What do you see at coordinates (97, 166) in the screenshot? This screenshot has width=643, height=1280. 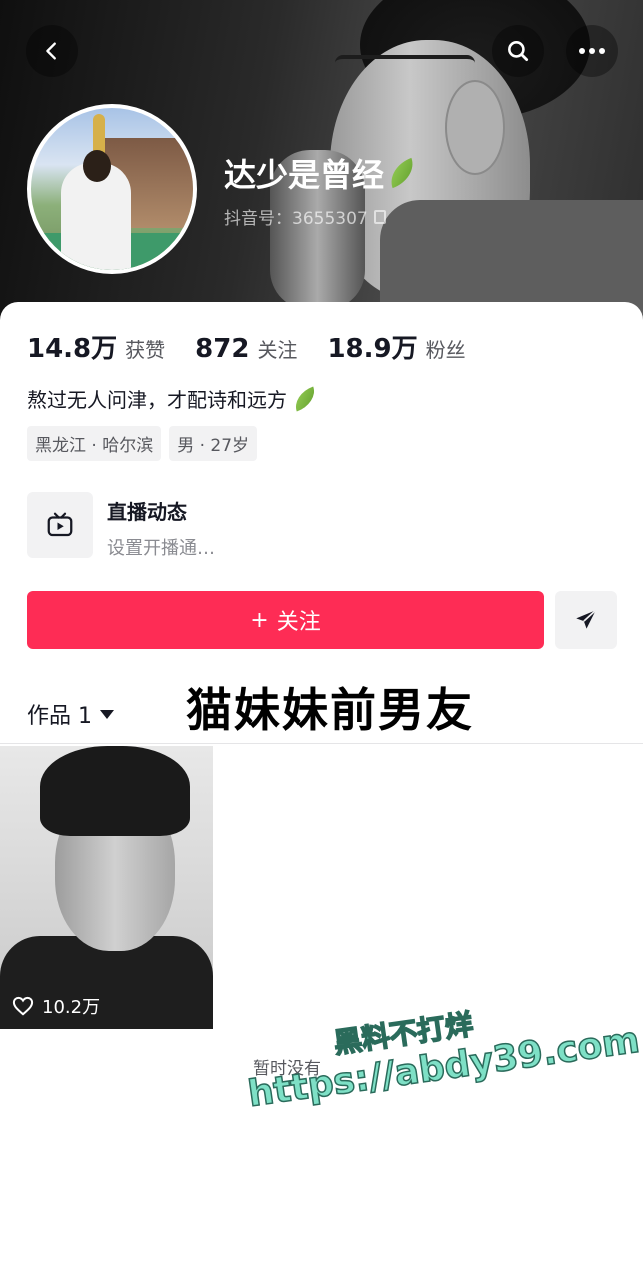 I see `avatar-photo-head` at bounding box center [97, 166].